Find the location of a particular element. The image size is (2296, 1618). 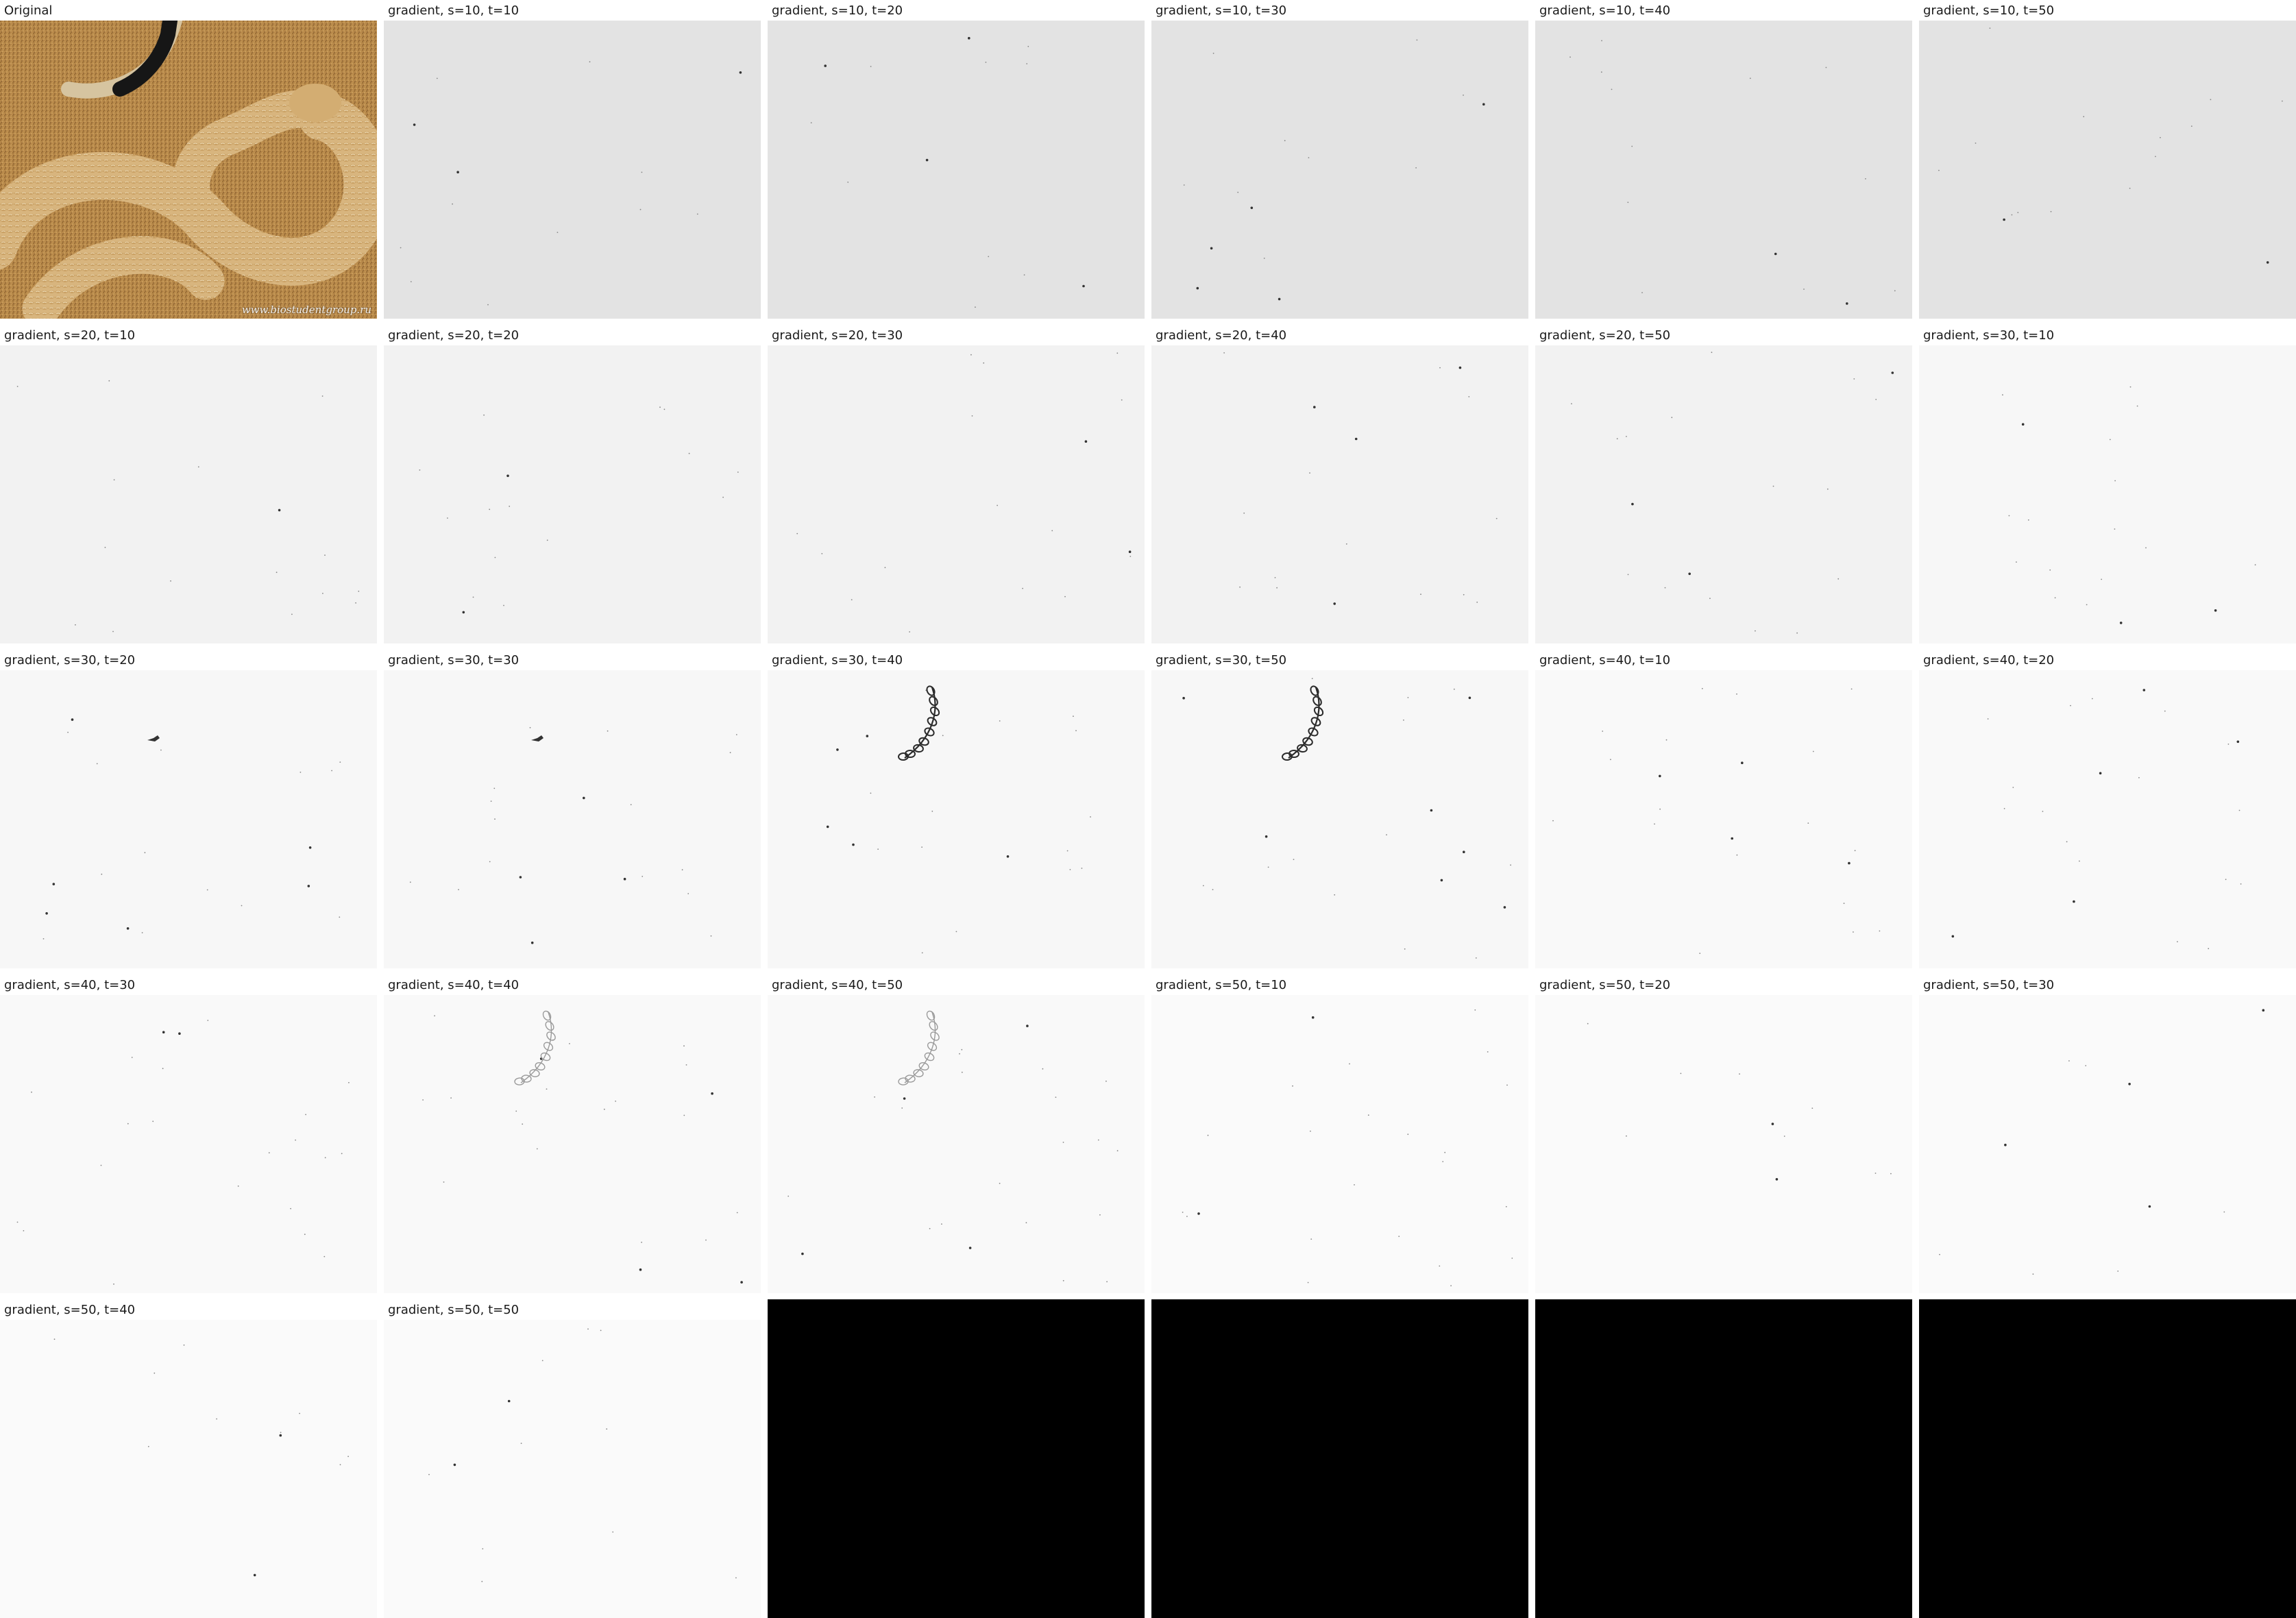

tile-label: gradient, s=40, t=50 is located at coordinates (837, 985).